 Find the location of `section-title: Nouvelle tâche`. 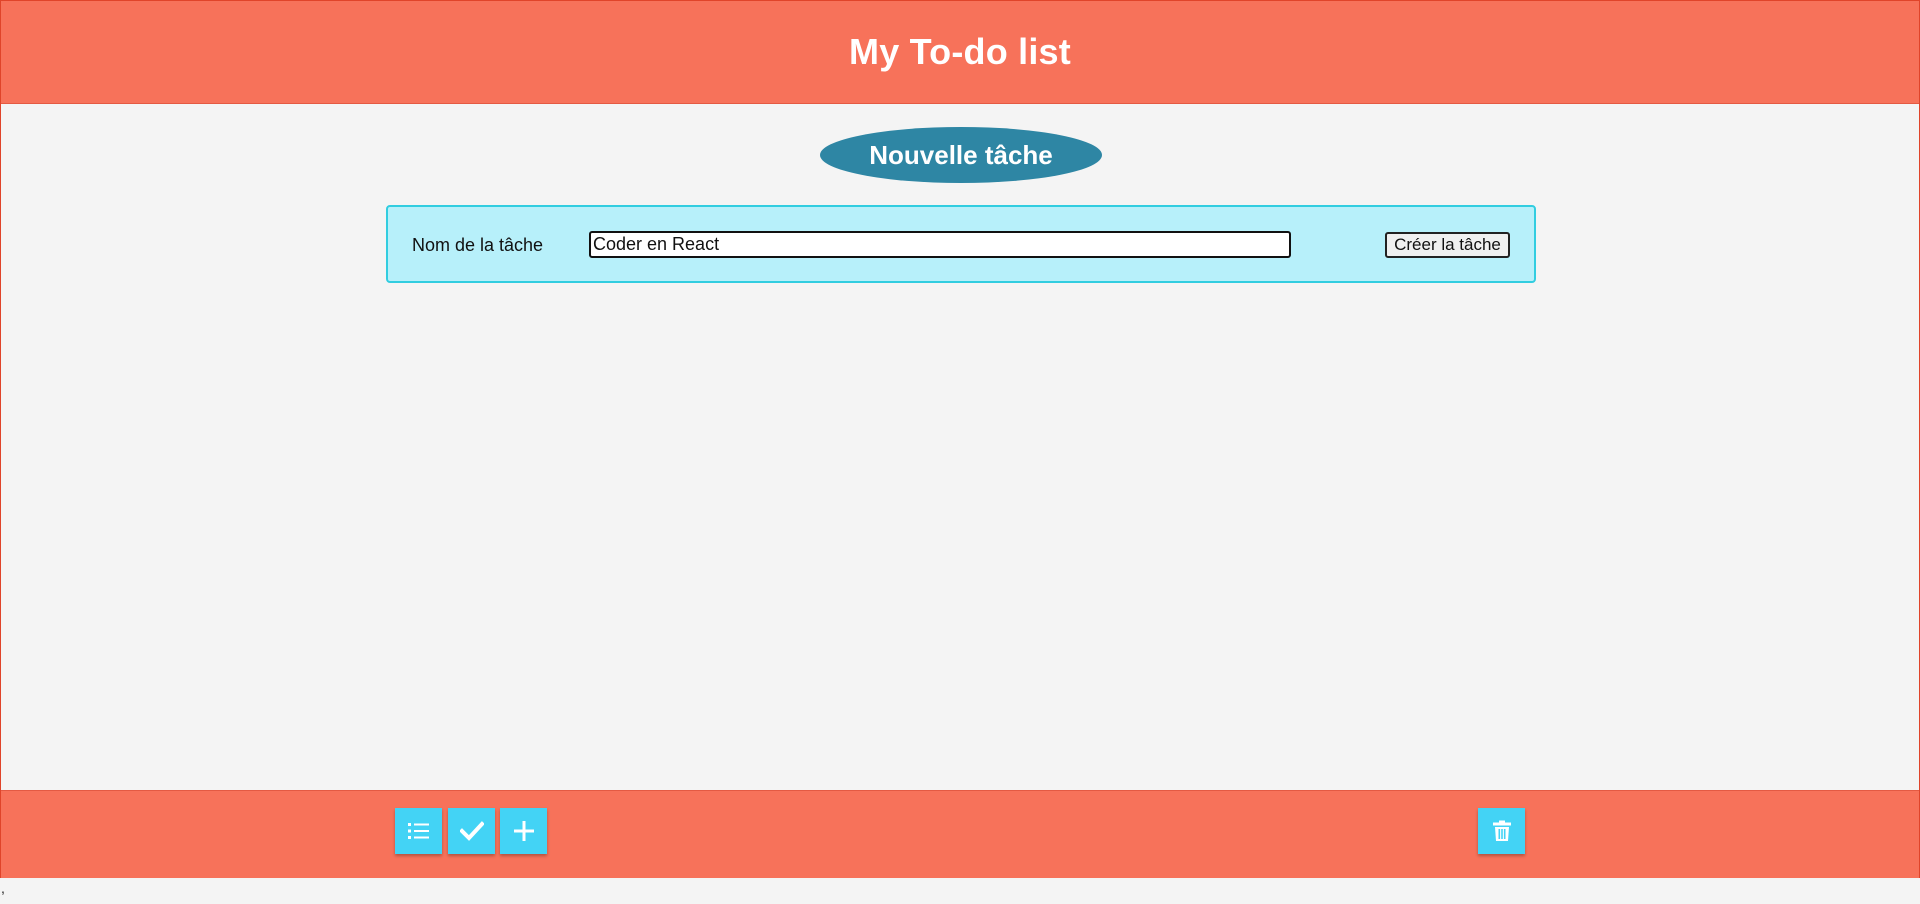

section-title: Nouvelle tâche is located at coordinates (961, 154).